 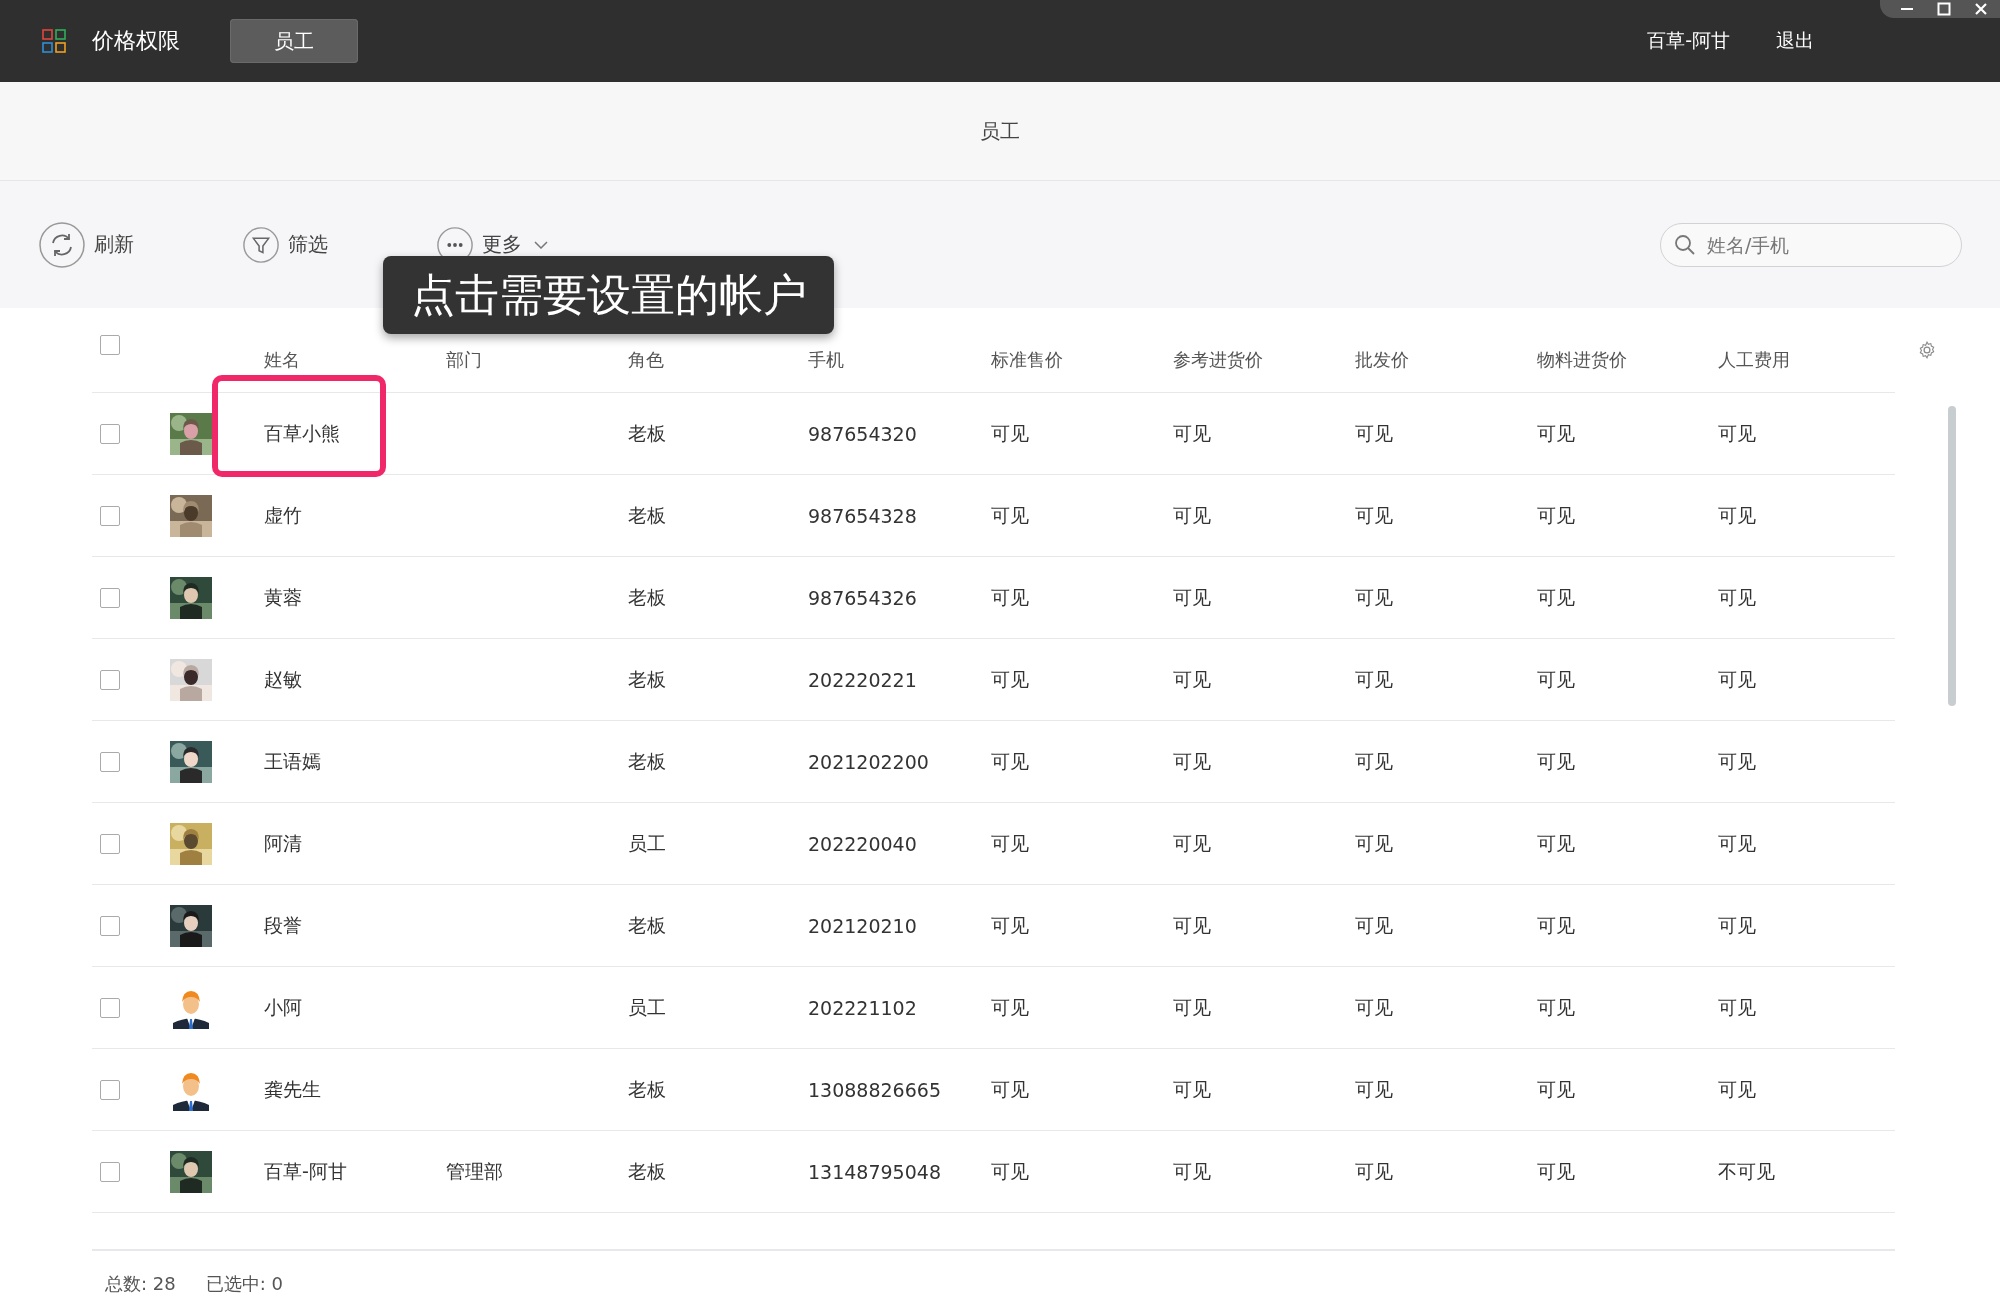 What do you see at coordinates (862, 1007) in the screenshot?
I see `table-cell: 202221102` at bounding box center [862, 1007].